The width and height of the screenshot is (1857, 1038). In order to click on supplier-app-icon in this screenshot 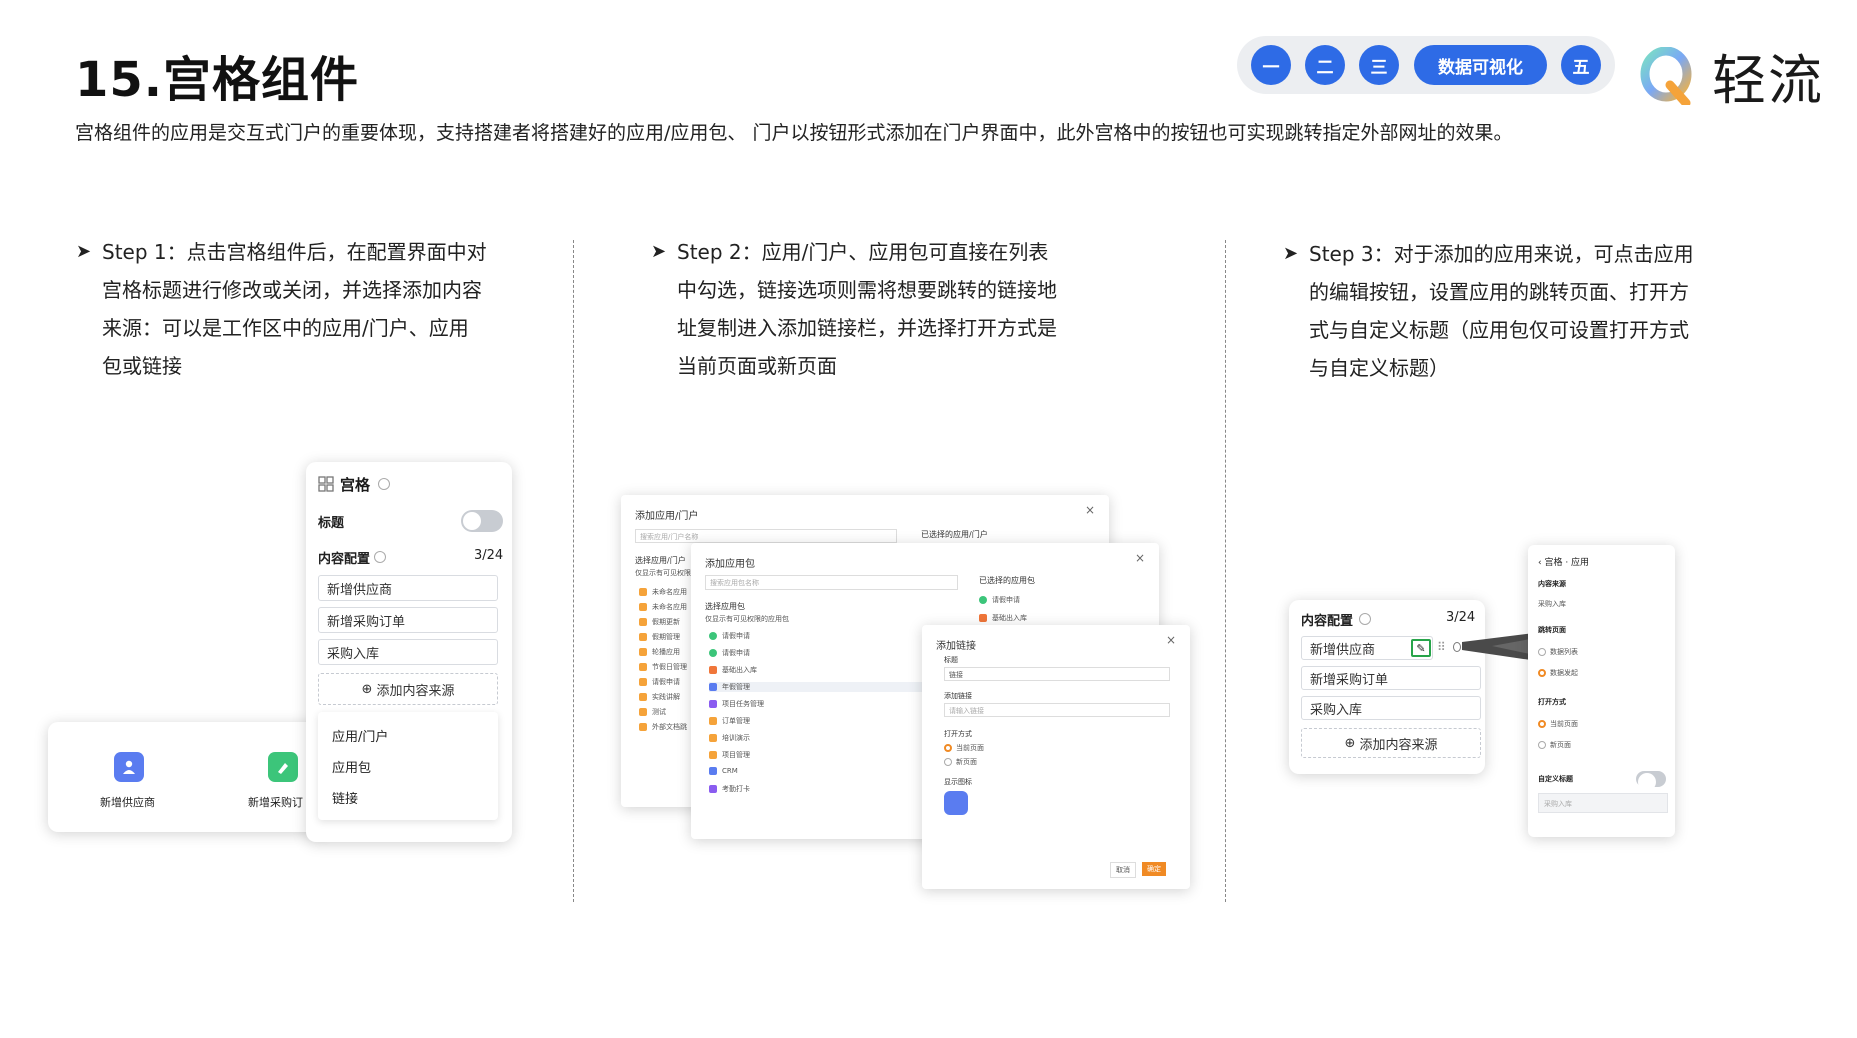, I will do `click(129, 767)`.